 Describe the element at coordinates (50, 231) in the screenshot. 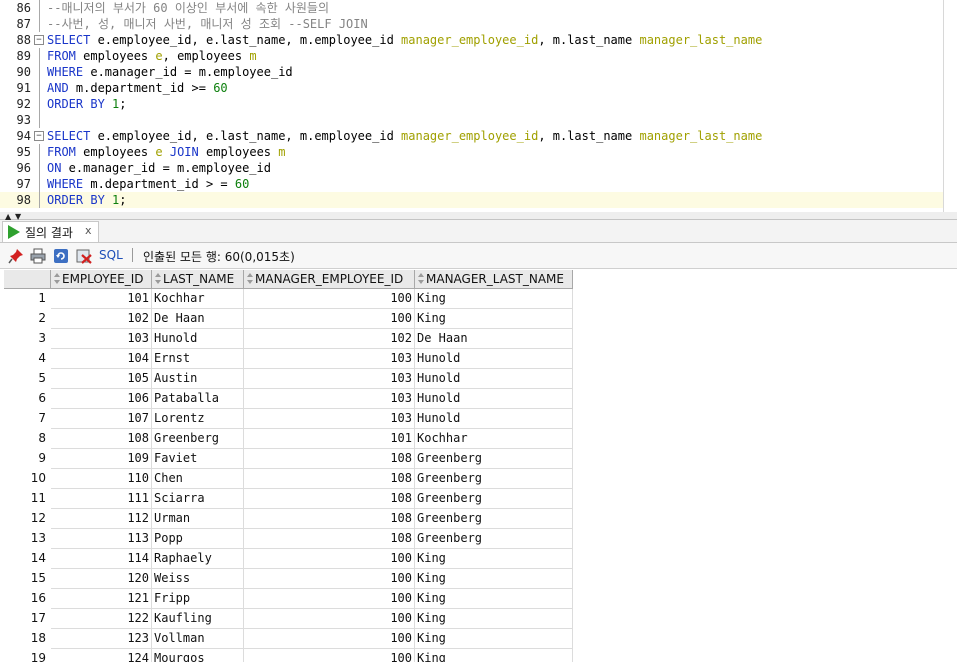

I see `tab-query-result: 질의 결과 x` at that location.